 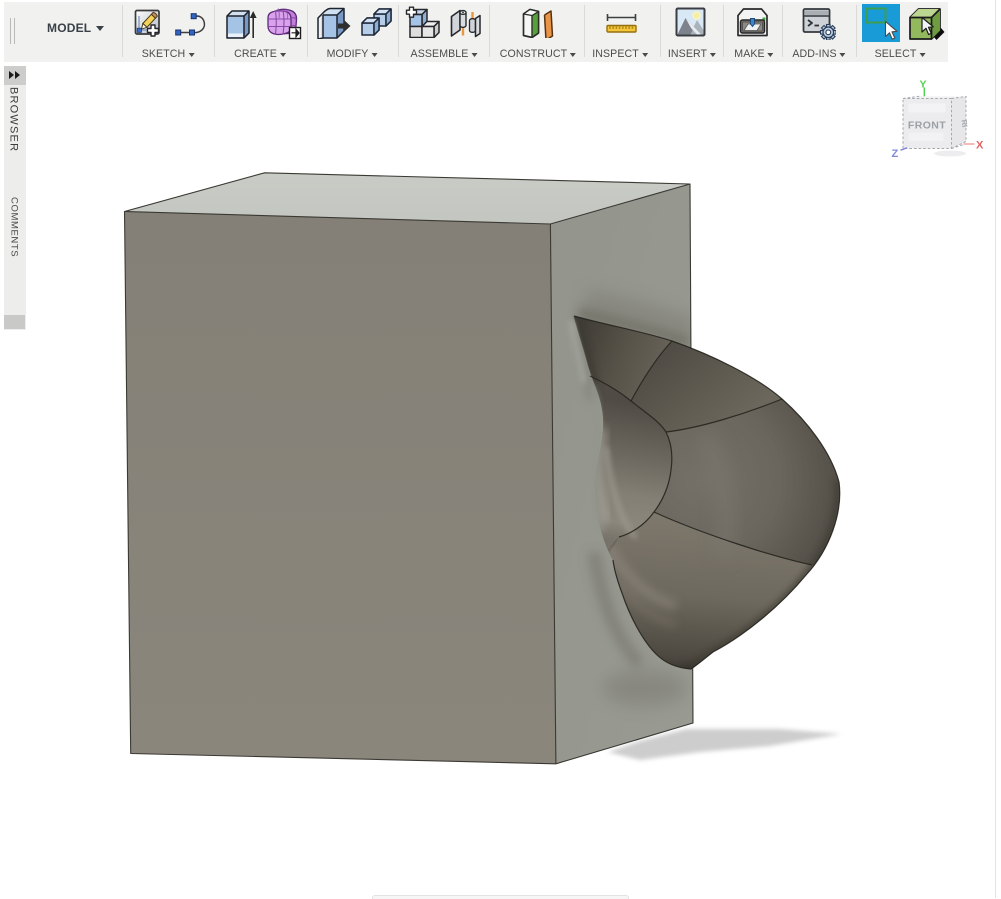 What do you see at coordinates (980, 146) in the screenshot?
I see `svg-text: X` at bounding box center [980, 146].